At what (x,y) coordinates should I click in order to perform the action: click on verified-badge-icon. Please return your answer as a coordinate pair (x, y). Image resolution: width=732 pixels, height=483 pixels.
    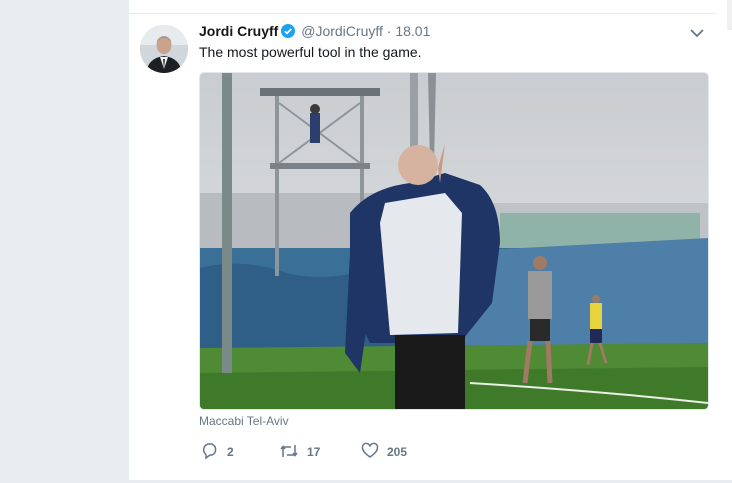
    Looking at the image, I should click on (288, 32).